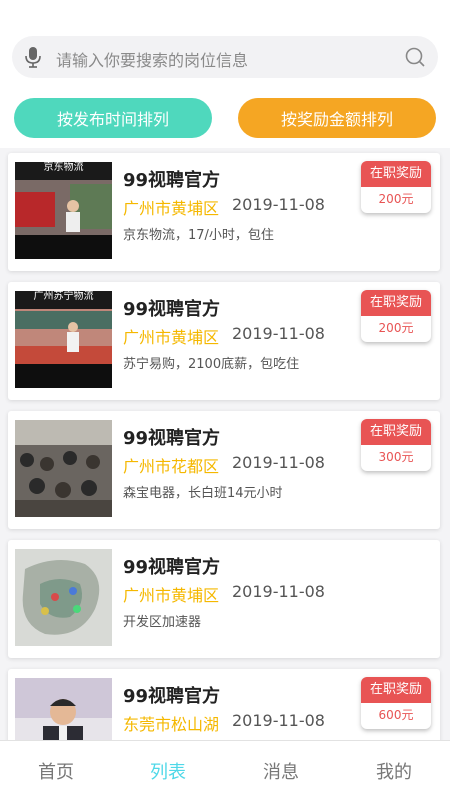 The image size is (450, 801). Describe the element at coordinates (203, 493) in the screenshot. I see `job-description: 森宝电器，长白班14元小时` at that location.